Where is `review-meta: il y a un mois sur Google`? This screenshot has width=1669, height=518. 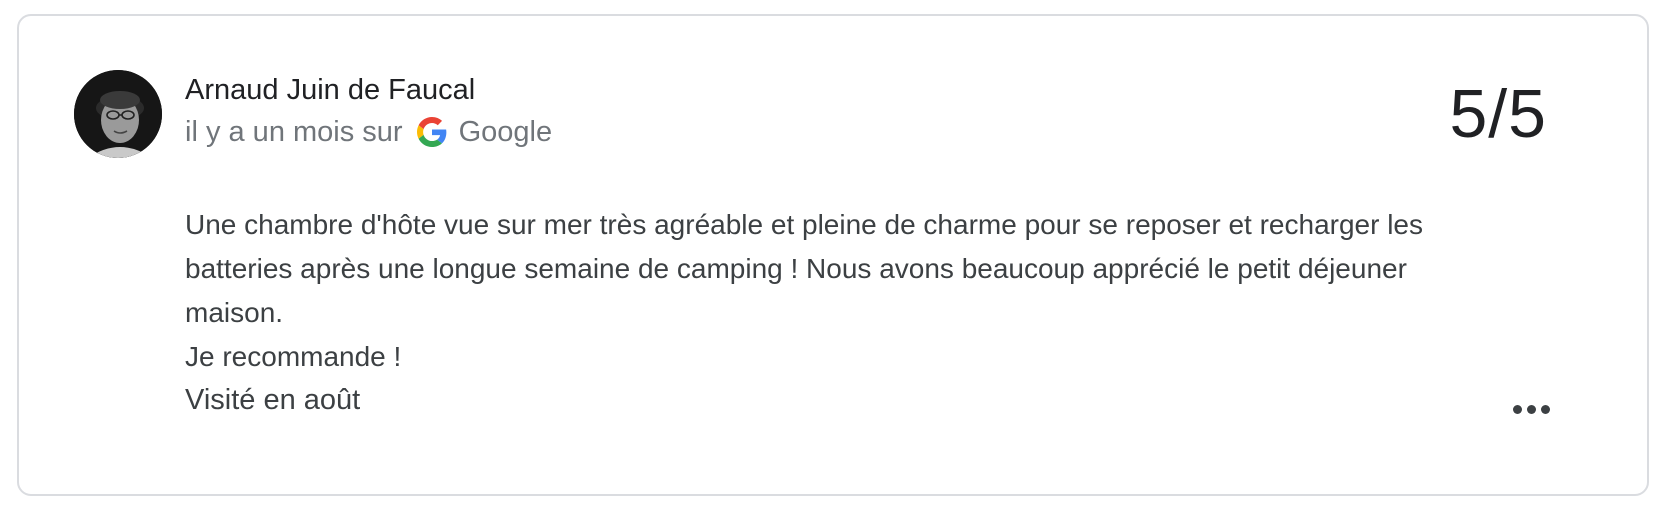 review-meta: il y a un mois sur Google is located at coordinates (368, 132).